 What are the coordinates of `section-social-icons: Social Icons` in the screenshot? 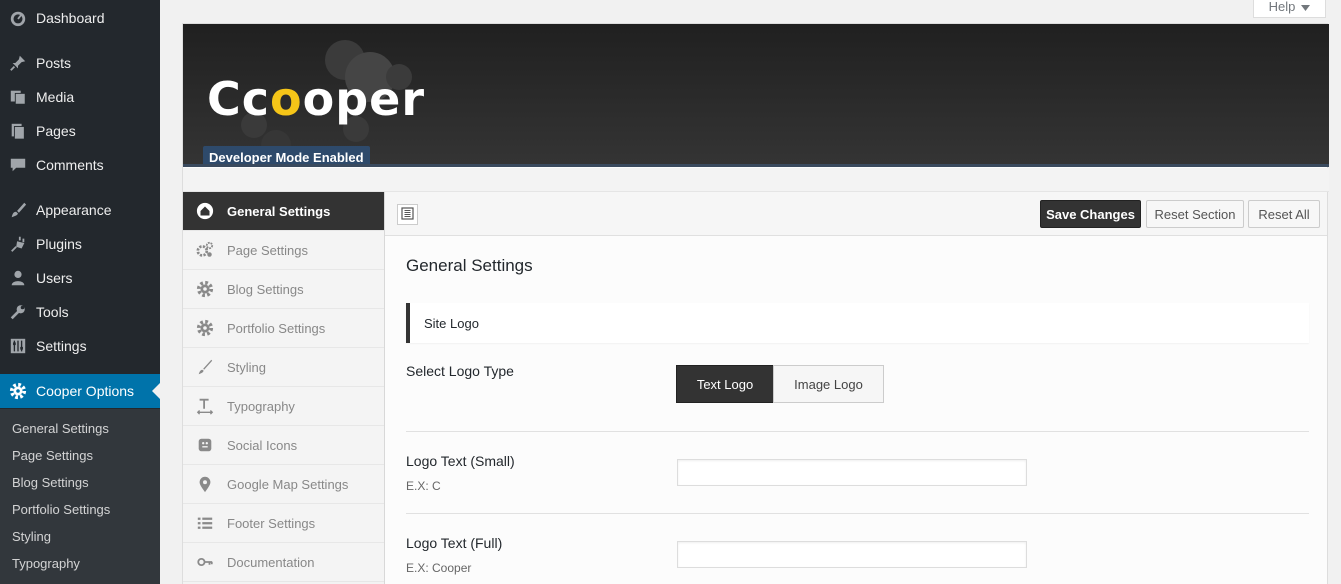 It's located at (283, 445).